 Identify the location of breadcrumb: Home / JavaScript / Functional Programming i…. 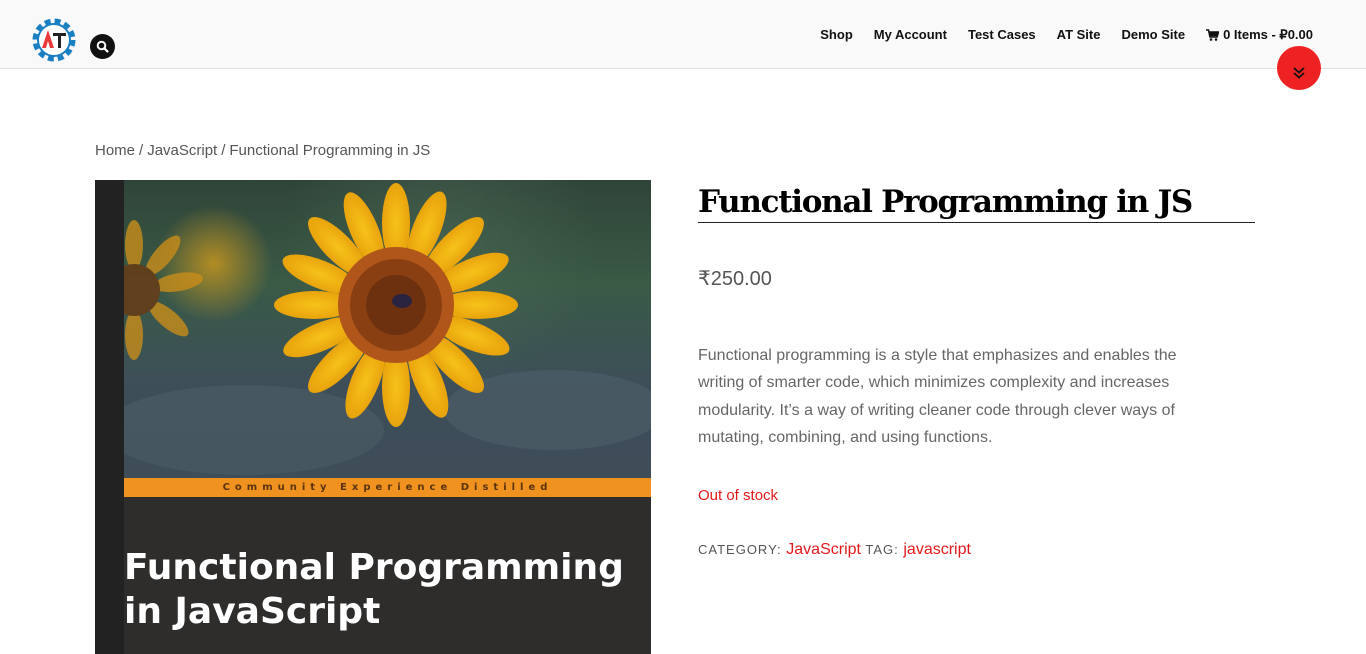
(262, 150).